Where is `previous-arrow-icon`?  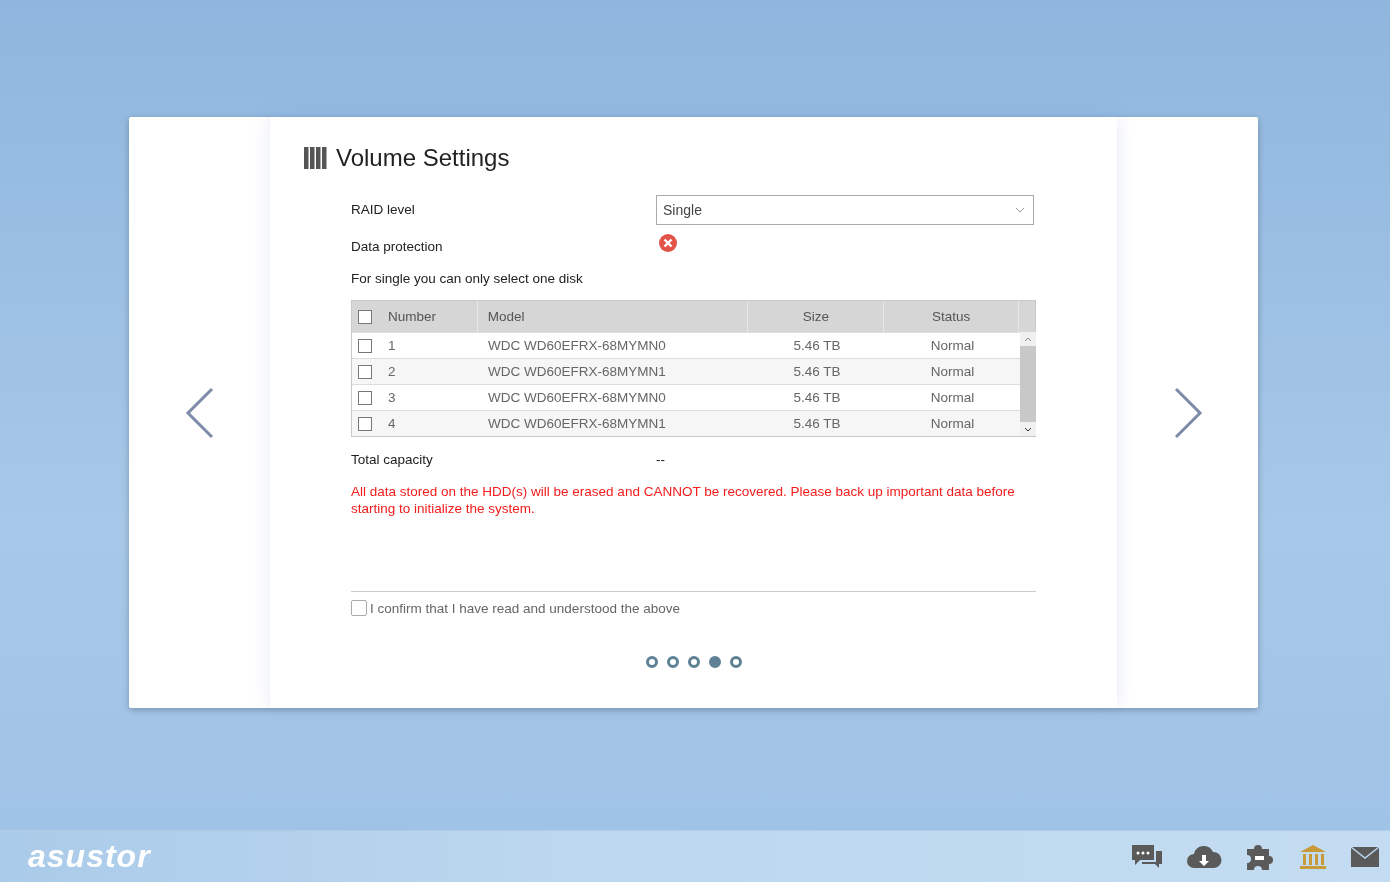
previous-arrow-icon is located at coordinates (199, 412).